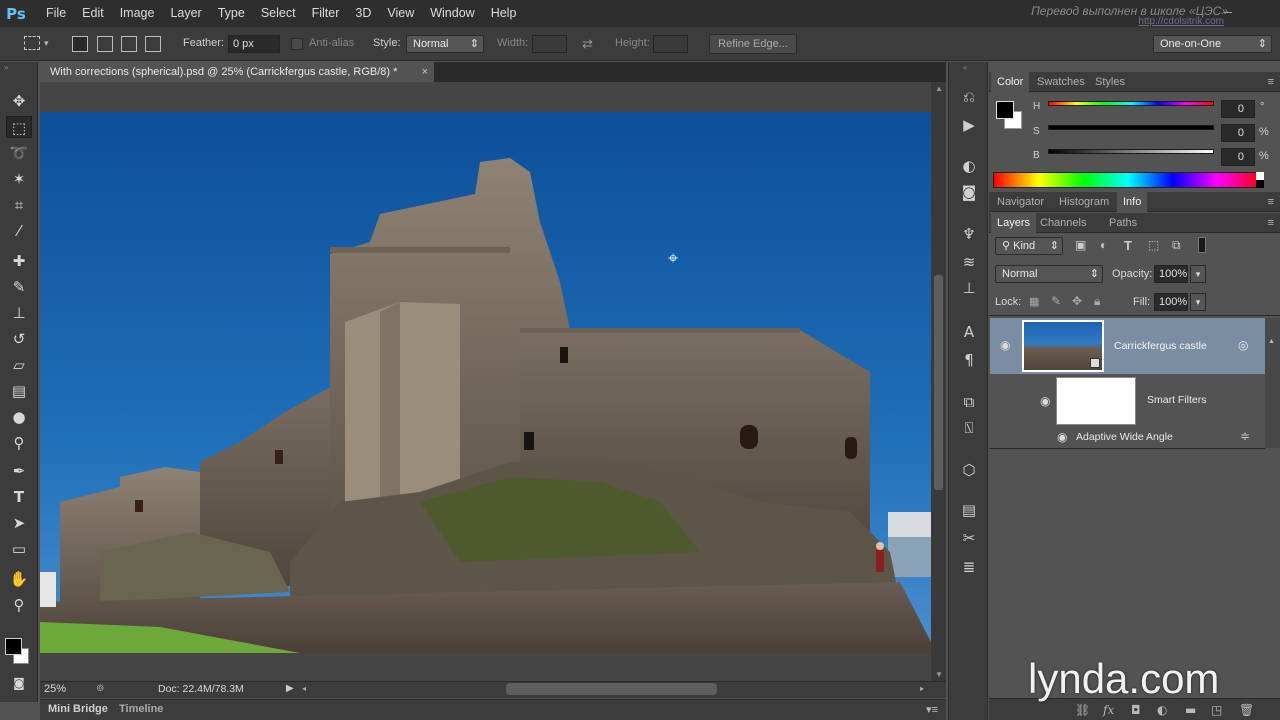 The image size is (1280, 720). I want to click on zoom-tool-icon: ⚲, so click(19, 605).